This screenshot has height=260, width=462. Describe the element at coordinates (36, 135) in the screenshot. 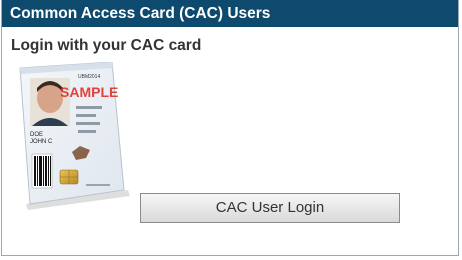

I see `card-name-line1: DOE` at that location.